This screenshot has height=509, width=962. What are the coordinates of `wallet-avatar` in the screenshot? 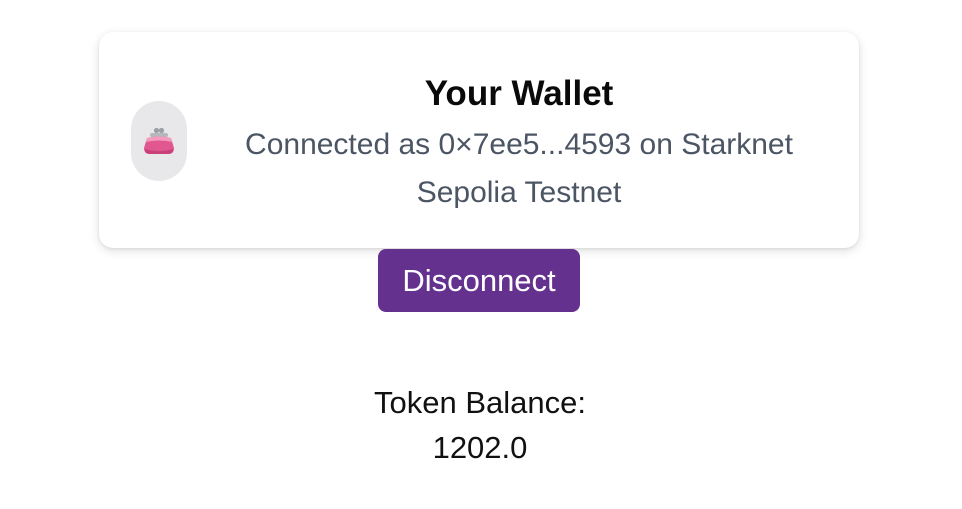 It's located at (159, 141).